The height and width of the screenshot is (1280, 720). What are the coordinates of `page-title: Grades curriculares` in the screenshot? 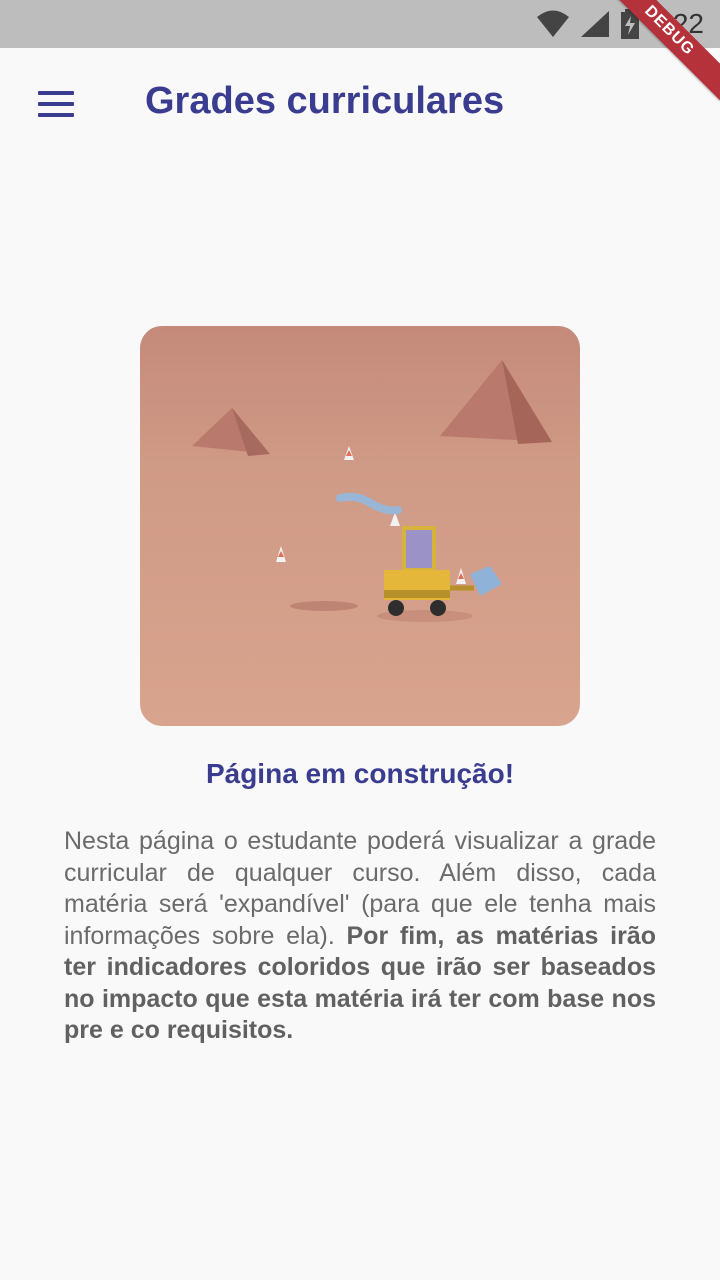 It's located at (325, 101).